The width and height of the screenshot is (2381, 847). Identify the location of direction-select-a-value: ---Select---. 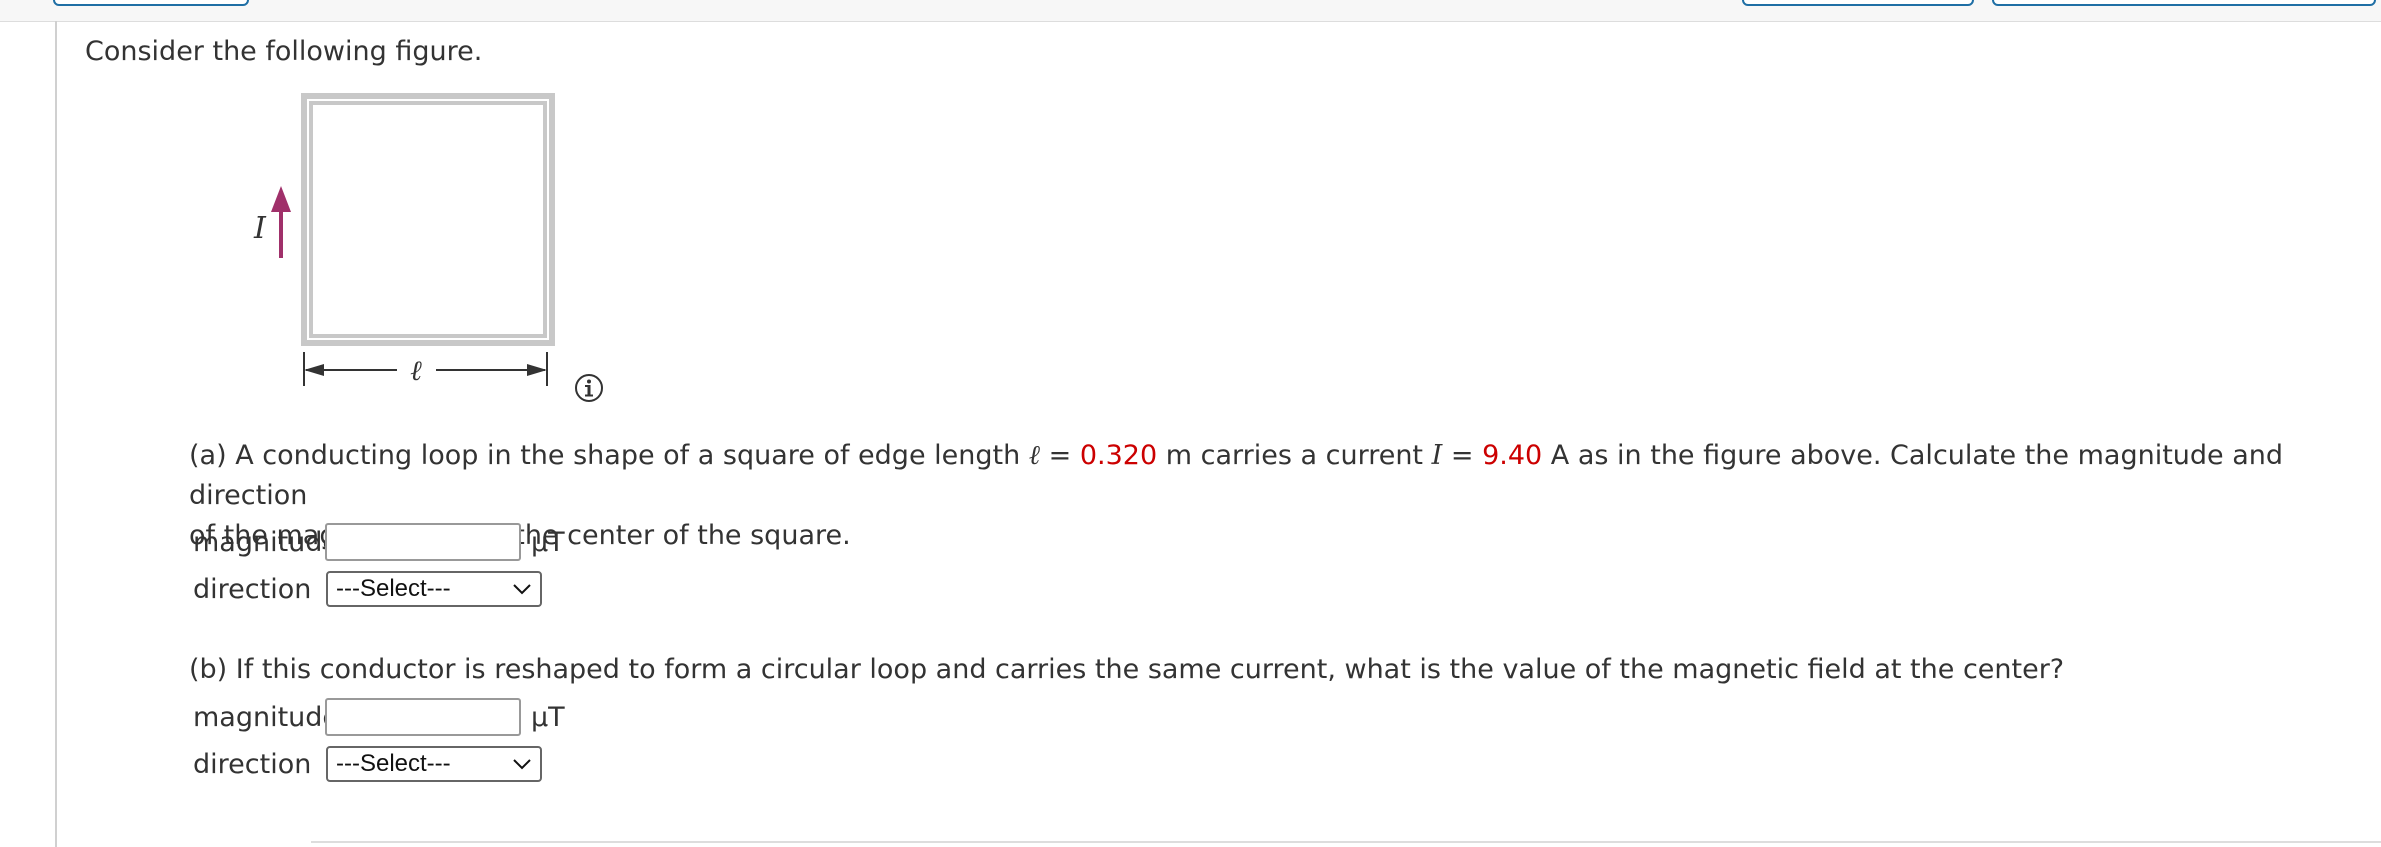
(393, 588).